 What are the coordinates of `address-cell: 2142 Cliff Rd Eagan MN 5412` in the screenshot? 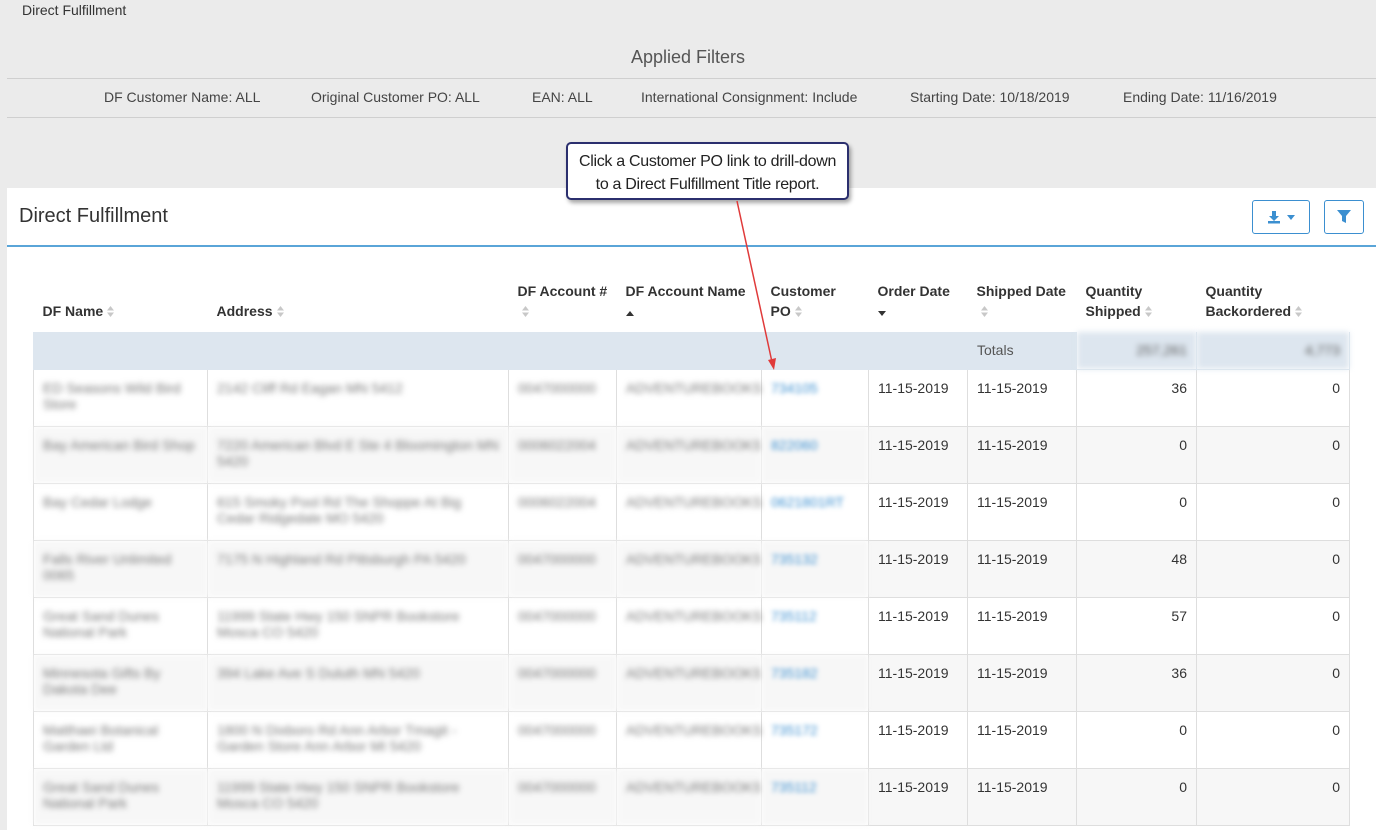 It's located at (358, 398).